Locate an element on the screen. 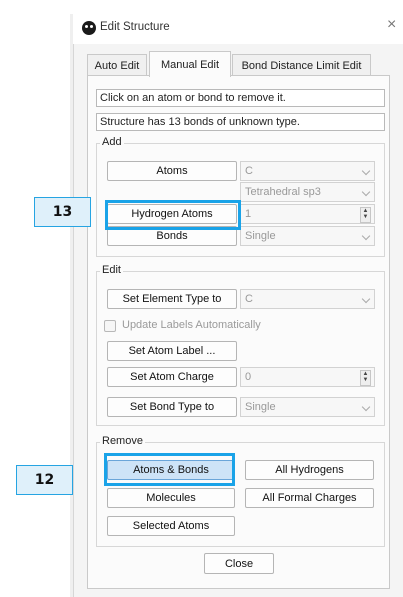 This screenshot has width=403, height=597. highlight-hydrogen-atoms is located at coordinates (173, 215).